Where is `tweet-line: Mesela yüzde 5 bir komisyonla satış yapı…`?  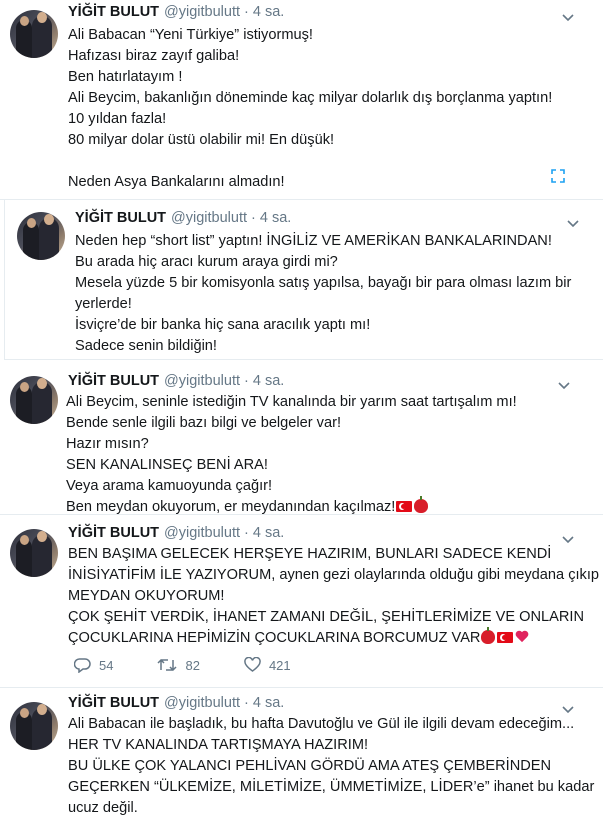
tweet-line: Mesela yüzde 5 bir komisyonla satış yapı… is located at coordinates (323, 283).